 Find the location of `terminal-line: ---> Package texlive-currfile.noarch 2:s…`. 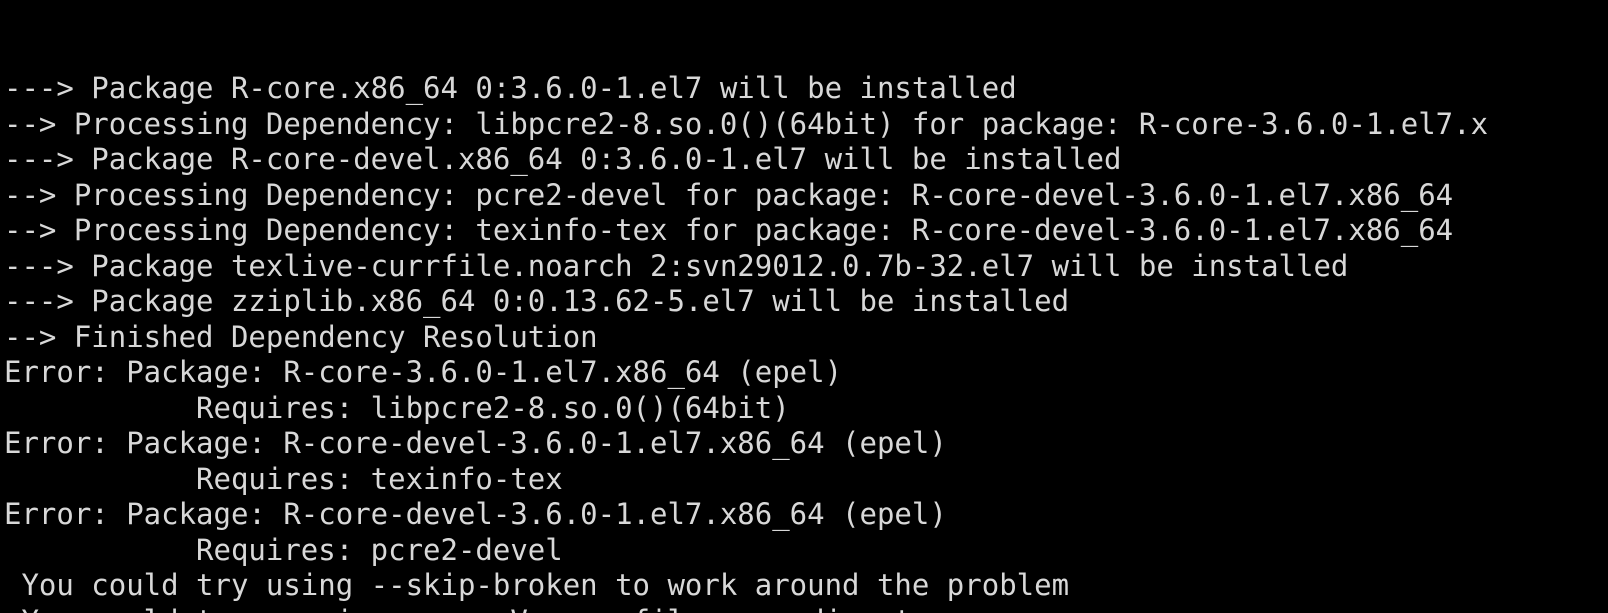

terminal-line: ---> Package texlive-currfile.noarch 2:s… is located at coordinates (804, 267).